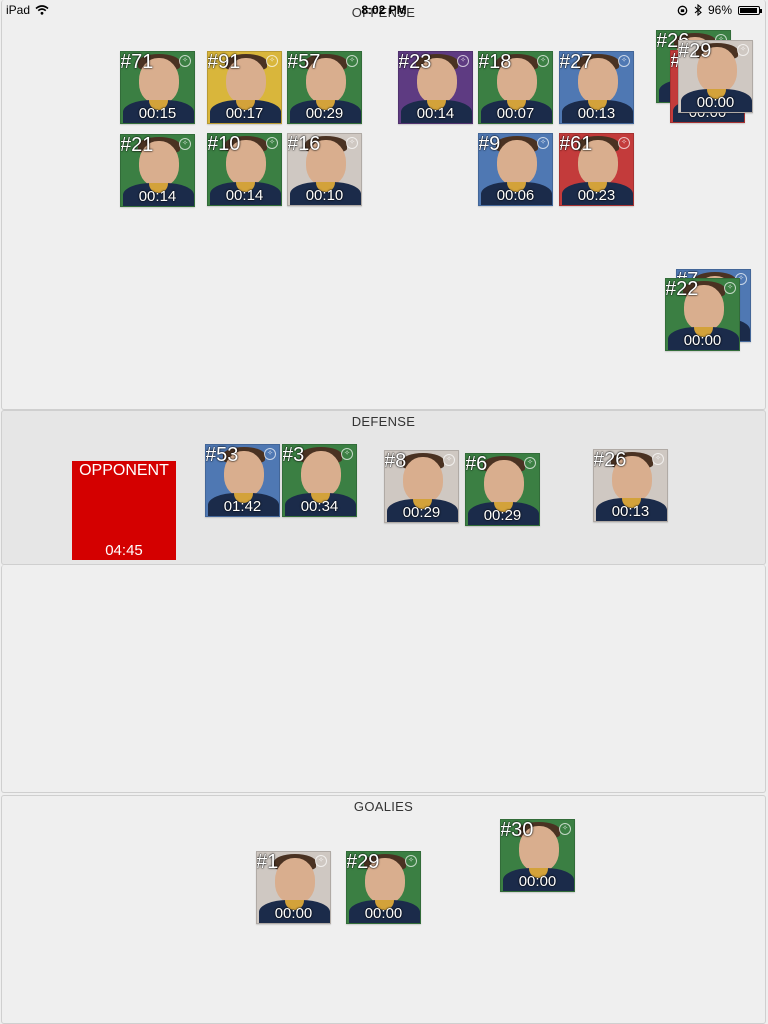  I want to click on player-number: #26, so click(610, 460).